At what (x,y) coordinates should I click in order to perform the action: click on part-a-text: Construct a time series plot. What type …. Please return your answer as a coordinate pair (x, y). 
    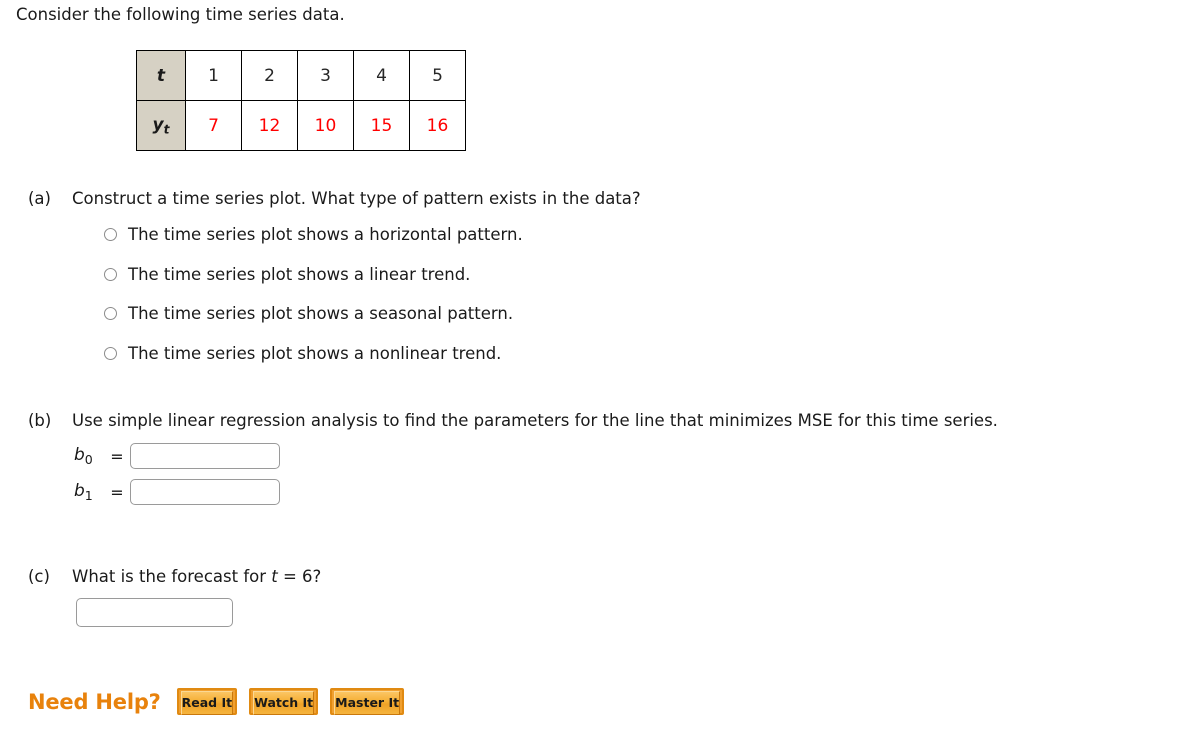
    Looking at the image, I should click on (356, 198).